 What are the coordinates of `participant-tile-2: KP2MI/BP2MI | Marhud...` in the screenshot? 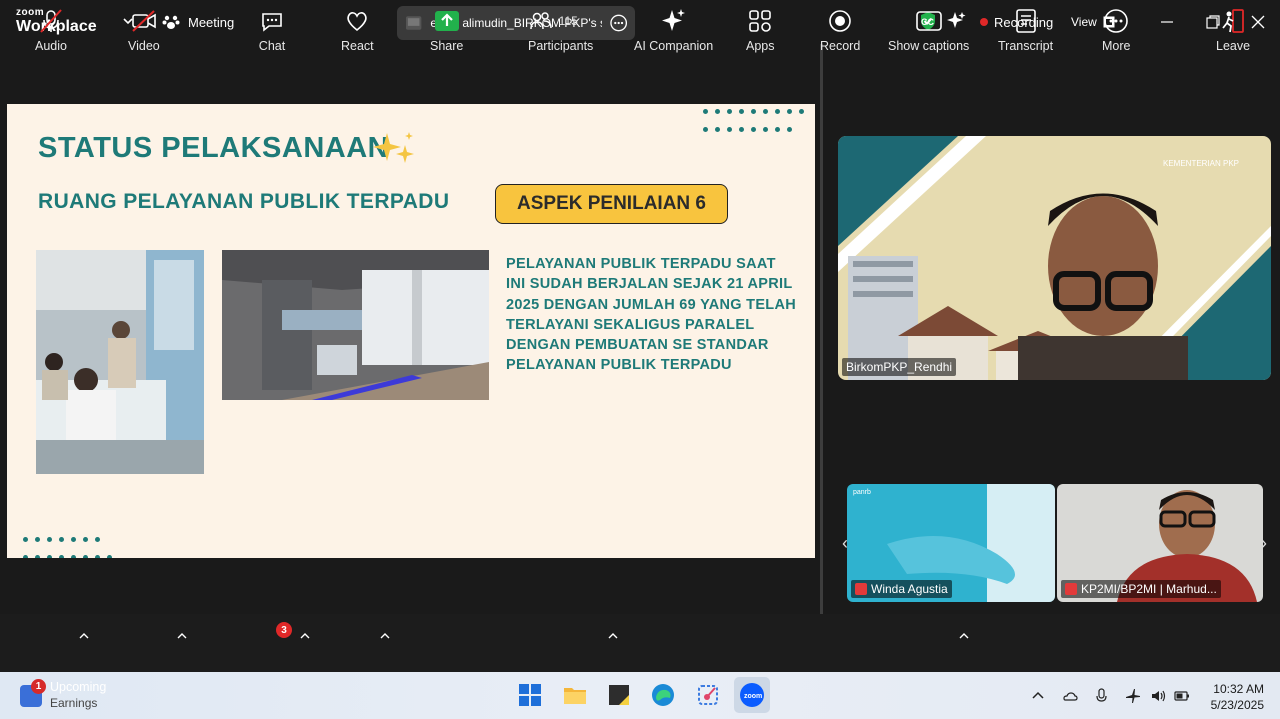 It's located at (1160, 543).